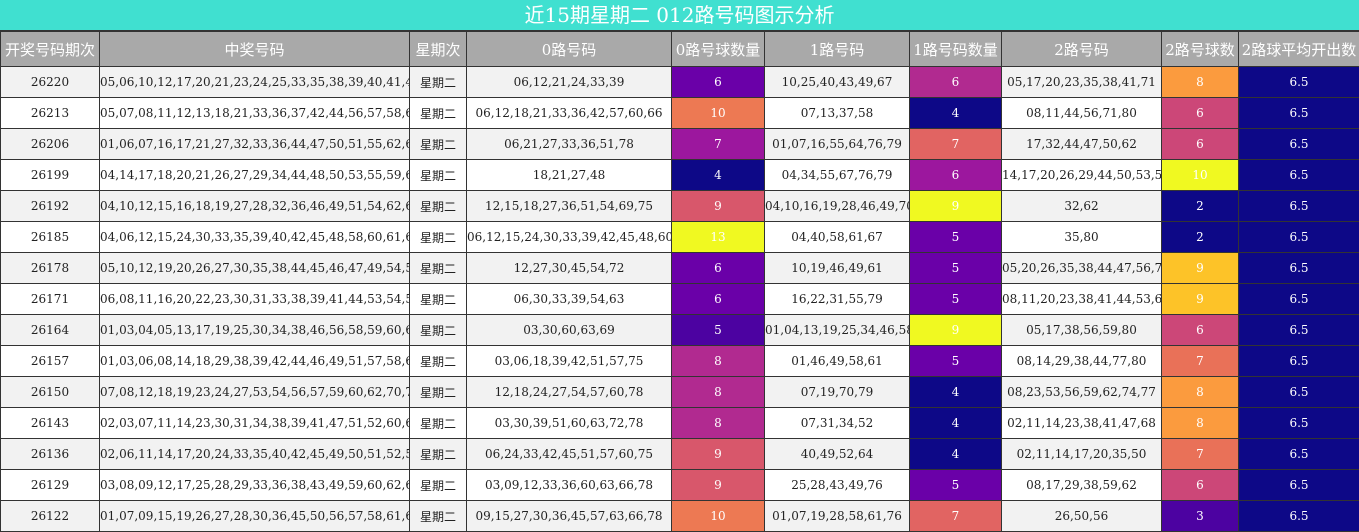  What do you see at coordinates (50, 113) in the screenshot?
I see `issue-cell: 26213` at bounding box center [50, 113].